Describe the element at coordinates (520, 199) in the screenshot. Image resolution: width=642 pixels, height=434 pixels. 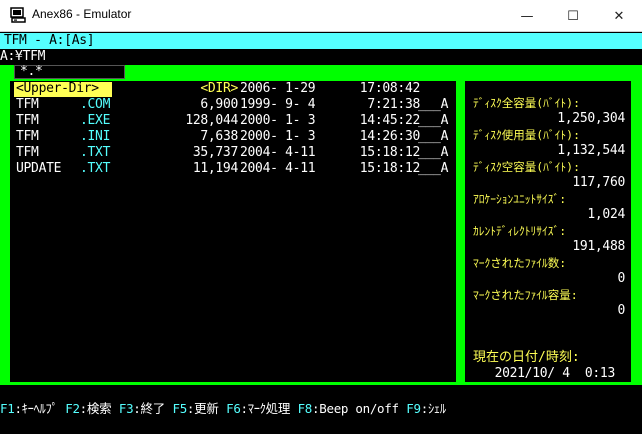
I see `alloc-unit-label: ｱﾛｹｰｼｮﾝﾕﾆｯﾄｻｲｽﾞ:` at that location.